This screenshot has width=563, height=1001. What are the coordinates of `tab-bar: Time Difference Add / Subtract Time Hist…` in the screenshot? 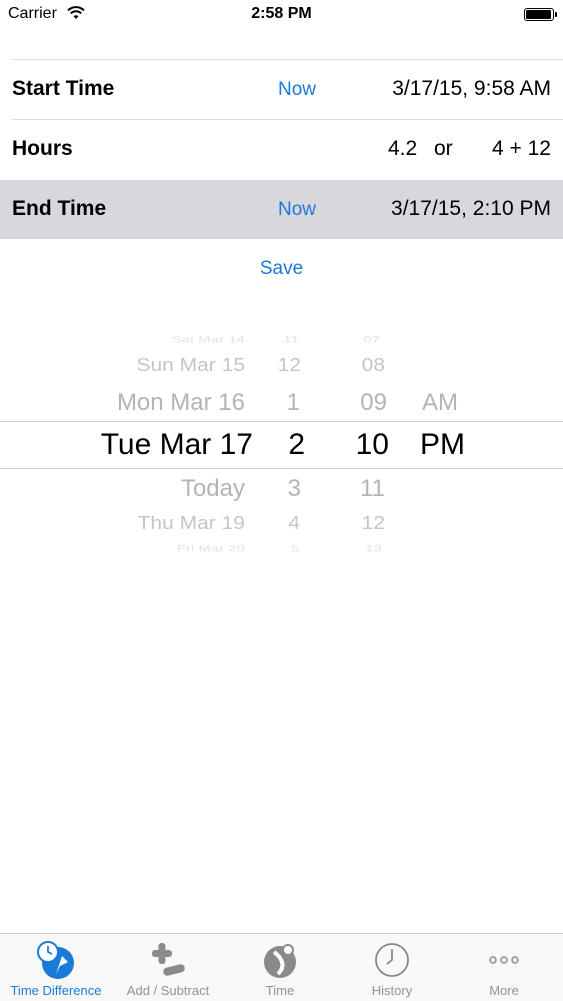 It's located at (281, 967).